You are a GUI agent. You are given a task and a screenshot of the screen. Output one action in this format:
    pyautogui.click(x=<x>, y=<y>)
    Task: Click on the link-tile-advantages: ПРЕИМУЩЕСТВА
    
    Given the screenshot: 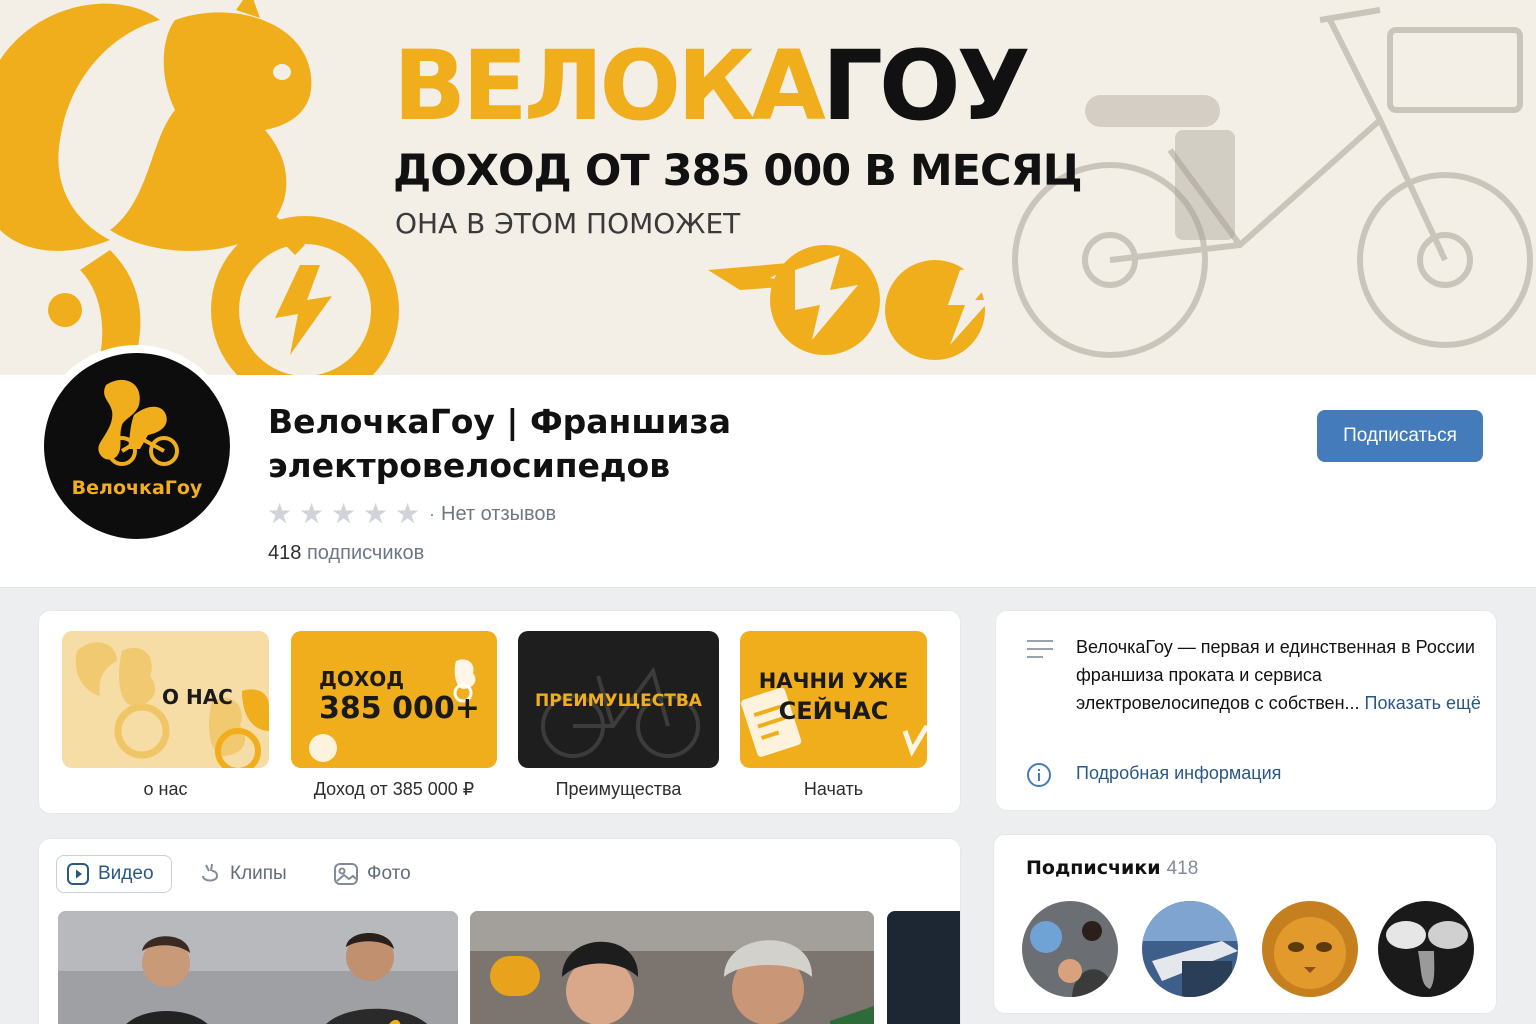 What is the action you would take?
    pyautogui.click(x=618, y=699)
    